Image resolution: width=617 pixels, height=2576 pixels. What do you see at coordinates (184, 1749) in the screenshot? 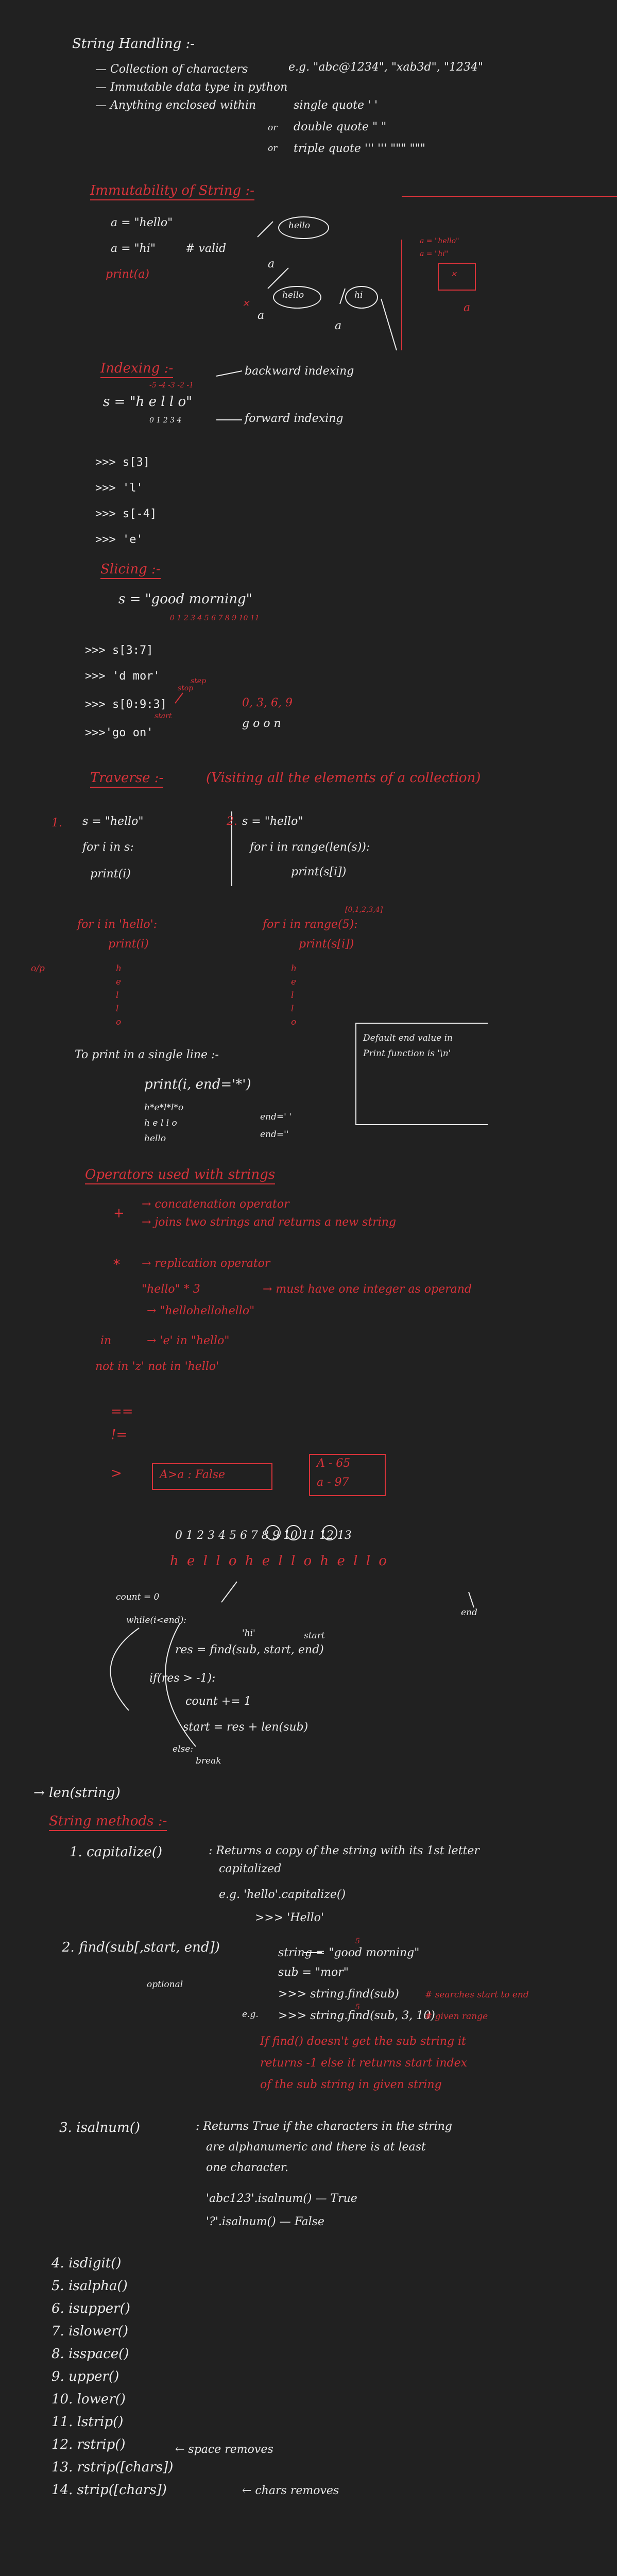
I see `find-demo-line-7: else:` at bounding box center [184, 1749].